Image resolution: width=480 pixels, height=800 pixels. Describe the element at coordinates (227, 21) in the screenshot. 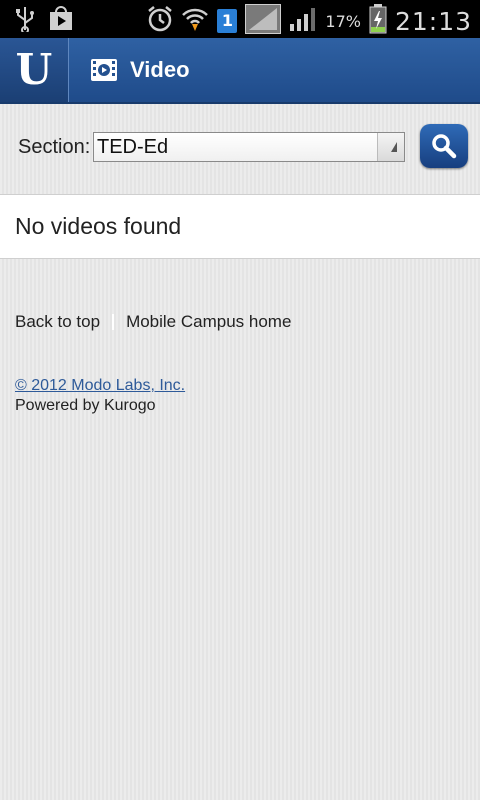

I see `sim-icon: 1` at that location.